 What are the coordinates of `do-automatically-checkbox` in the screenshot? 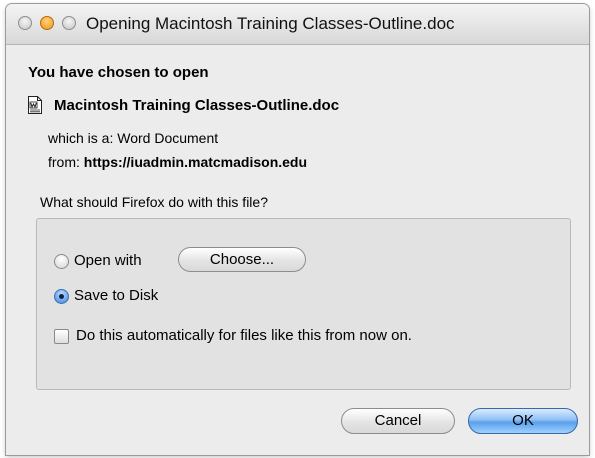 It's located at (61, 336).